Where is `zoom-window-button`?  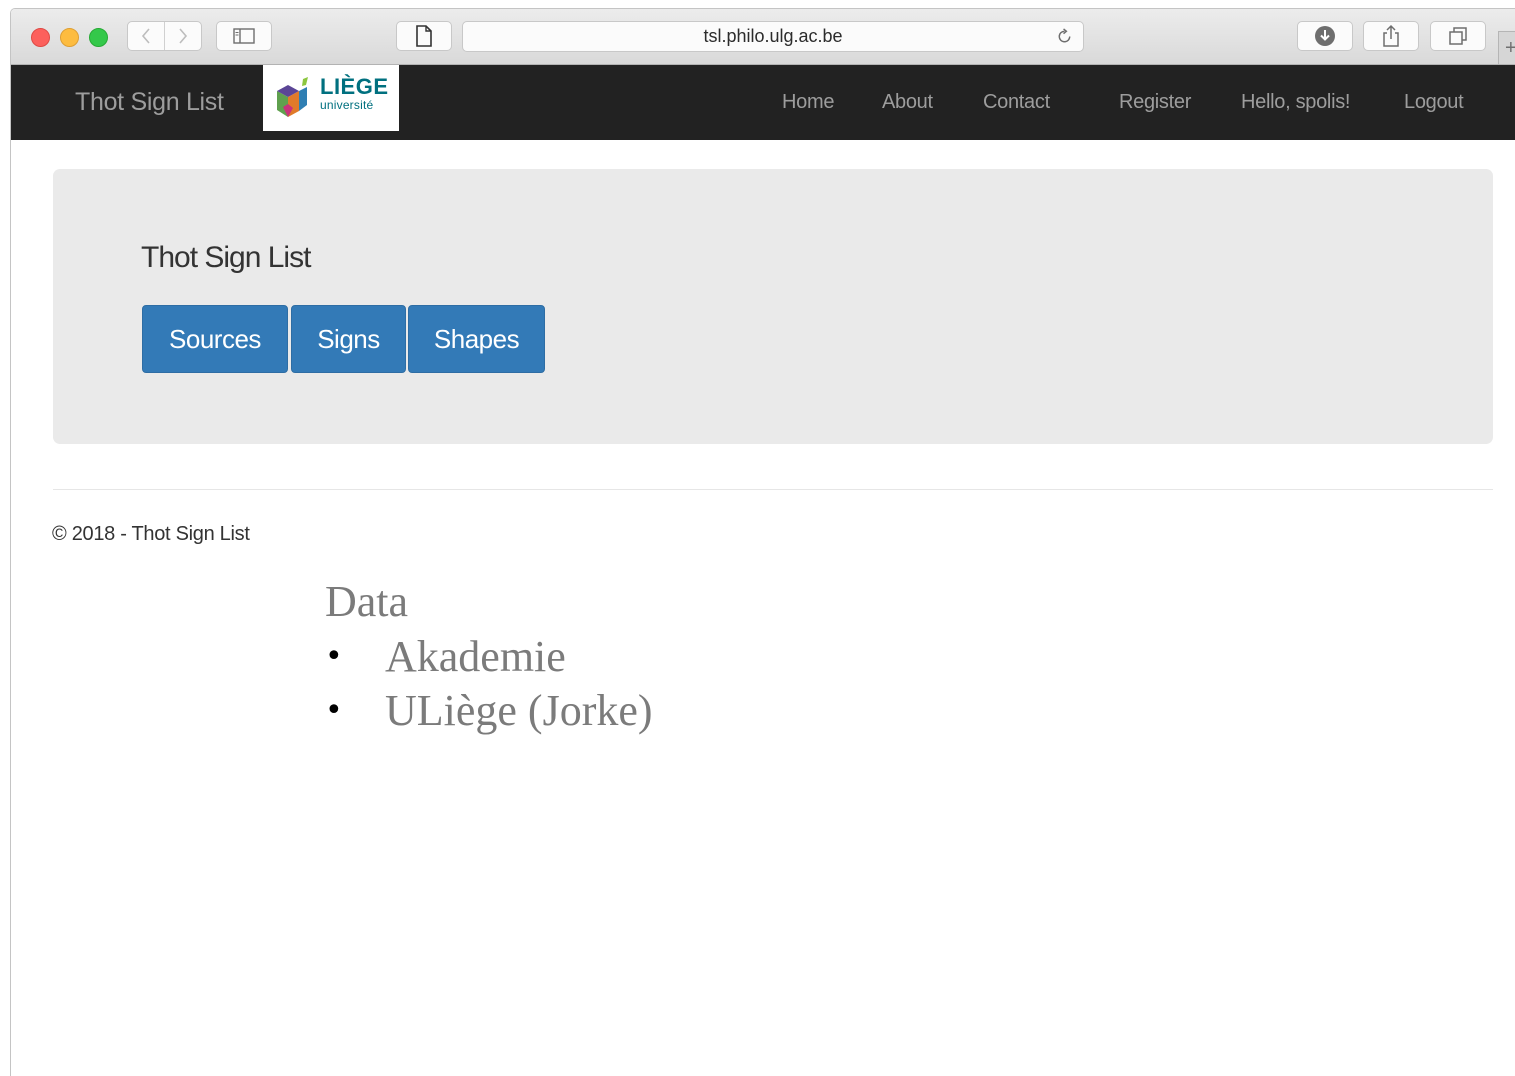 zoom-window-button is located at coordinates (98, 37).